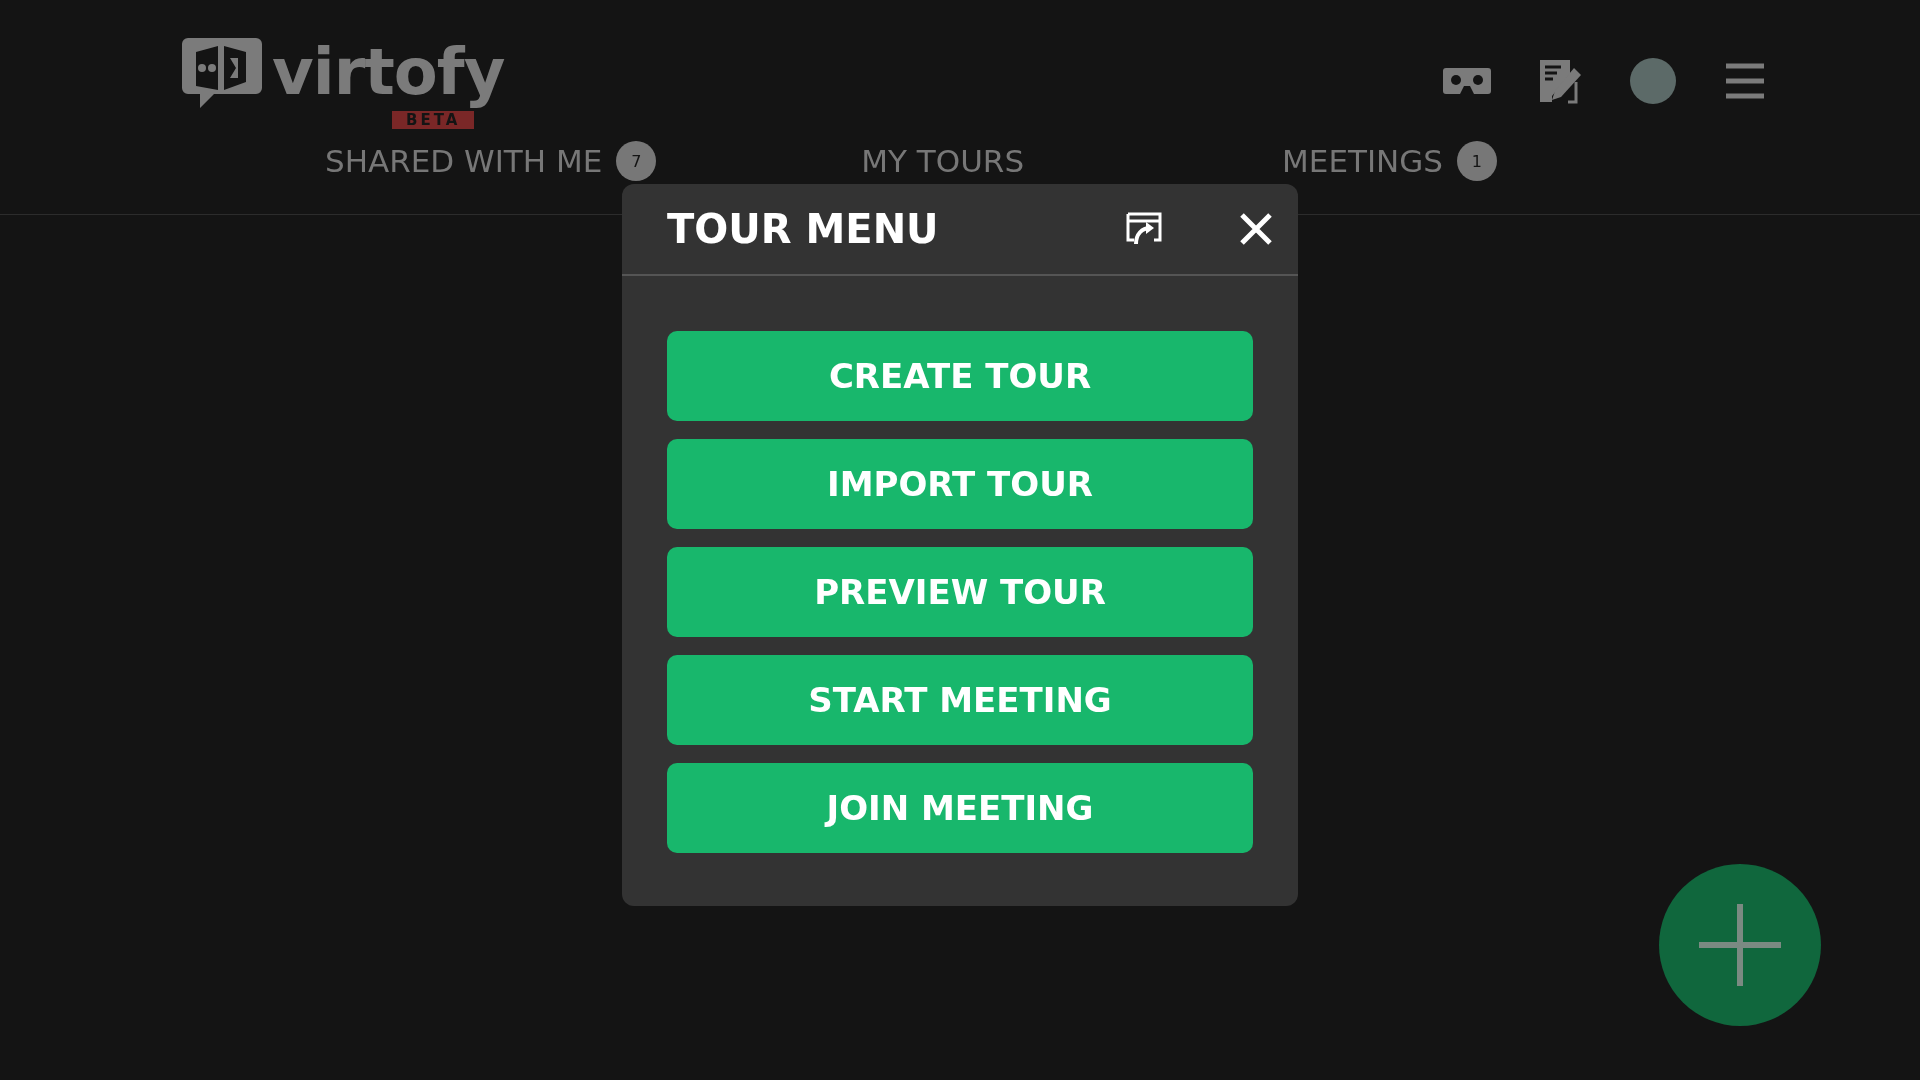 The height and width of the screenshot is (1080, 1920). What do you see at coordinates (1476, 161) in the screenshot?
I see `count-badge: 1` at bounding box center [1476, 161].